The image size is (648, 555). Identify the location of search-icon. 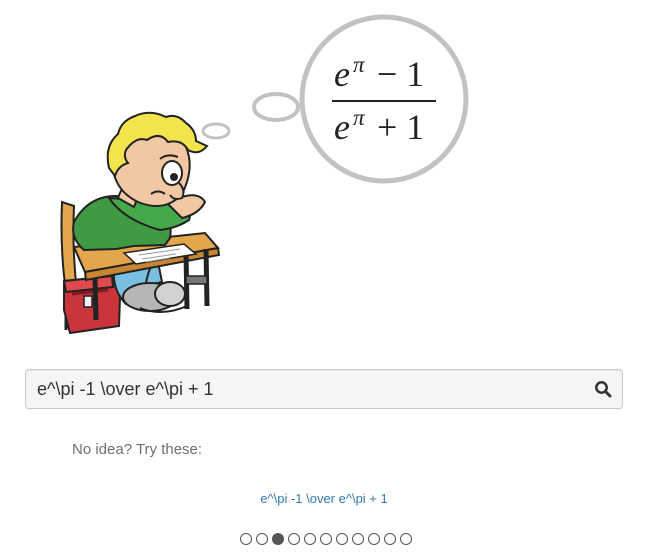
(603, 389).